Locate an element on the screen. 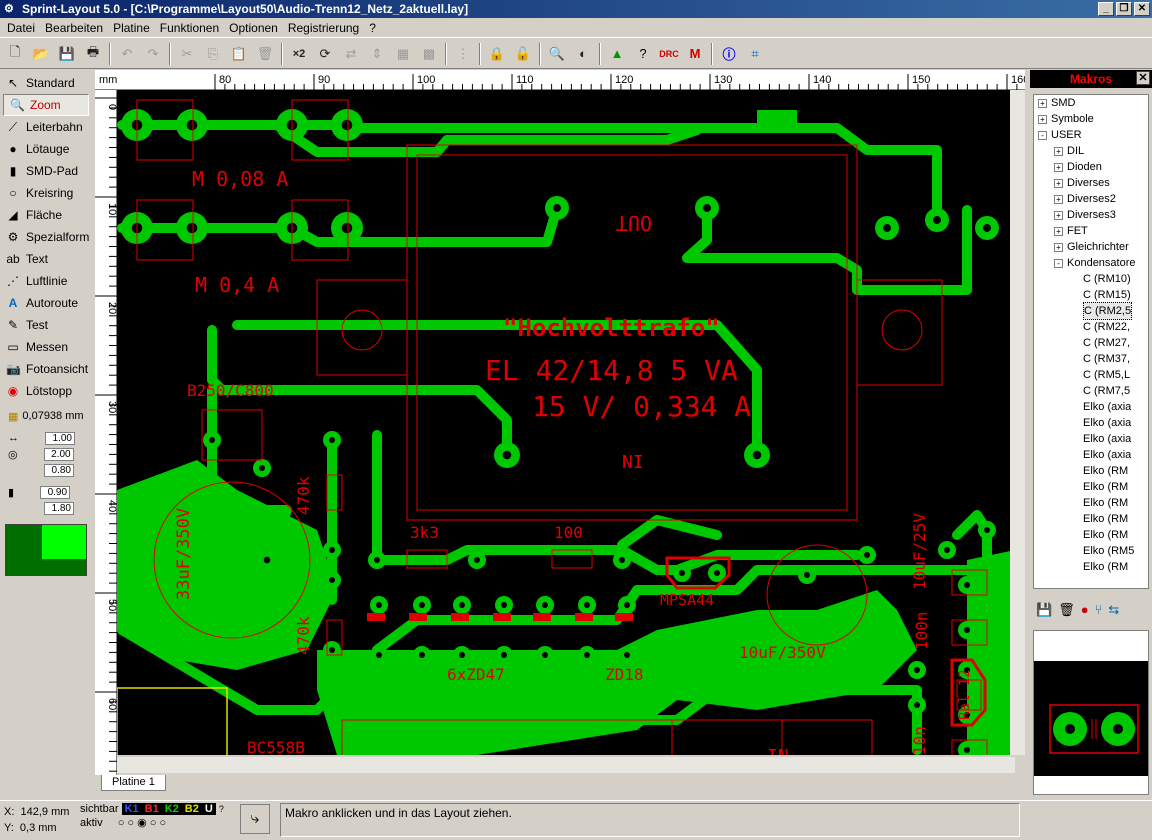 Image resolution: width=1152 pixels, height=840 pixels. macro-tree-item: + Diverses2 is located at coordinates (1091, 199).